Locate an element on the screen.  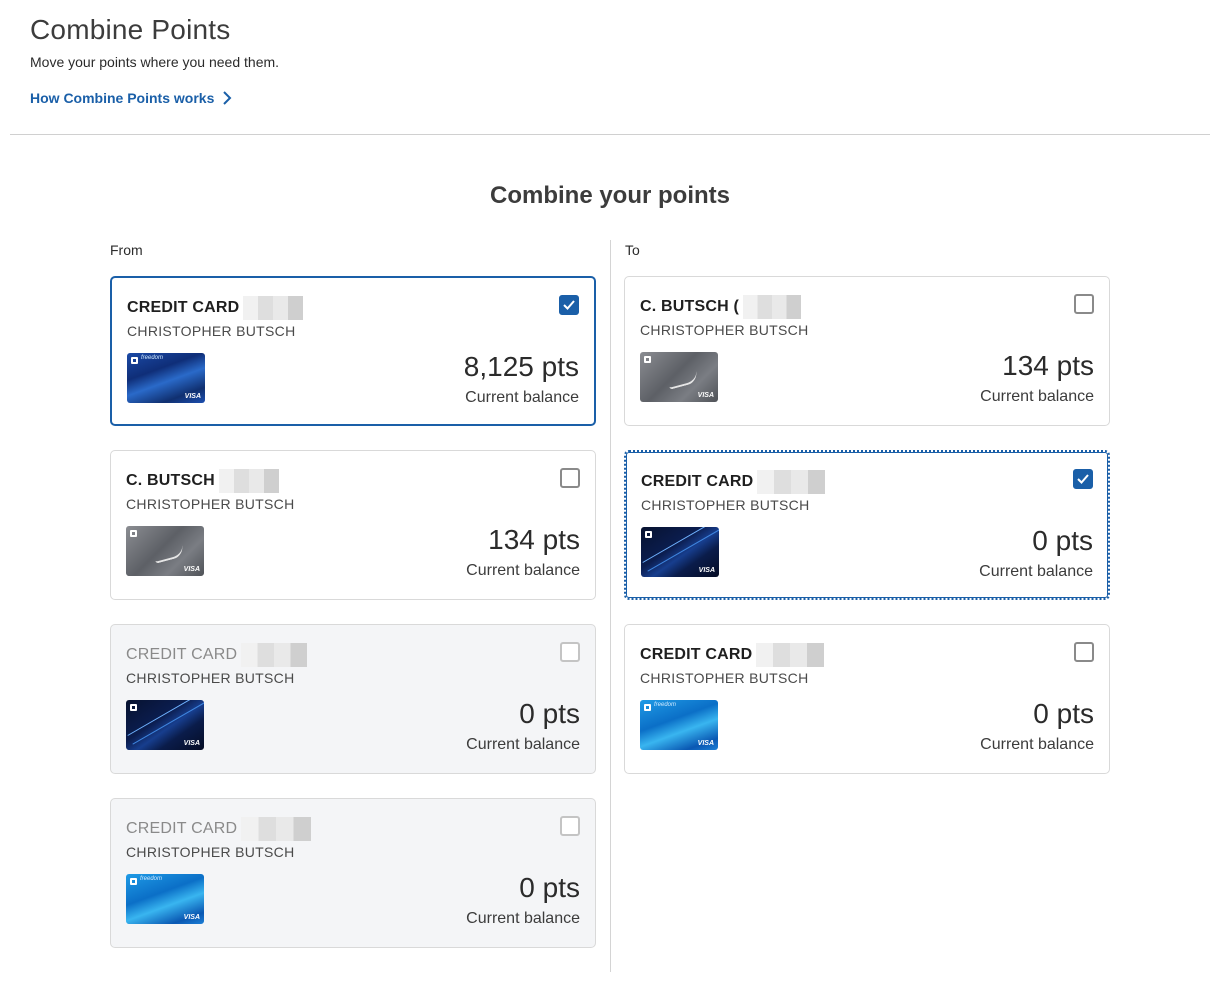
from-column-label: From is located at coordinates (126, 250).